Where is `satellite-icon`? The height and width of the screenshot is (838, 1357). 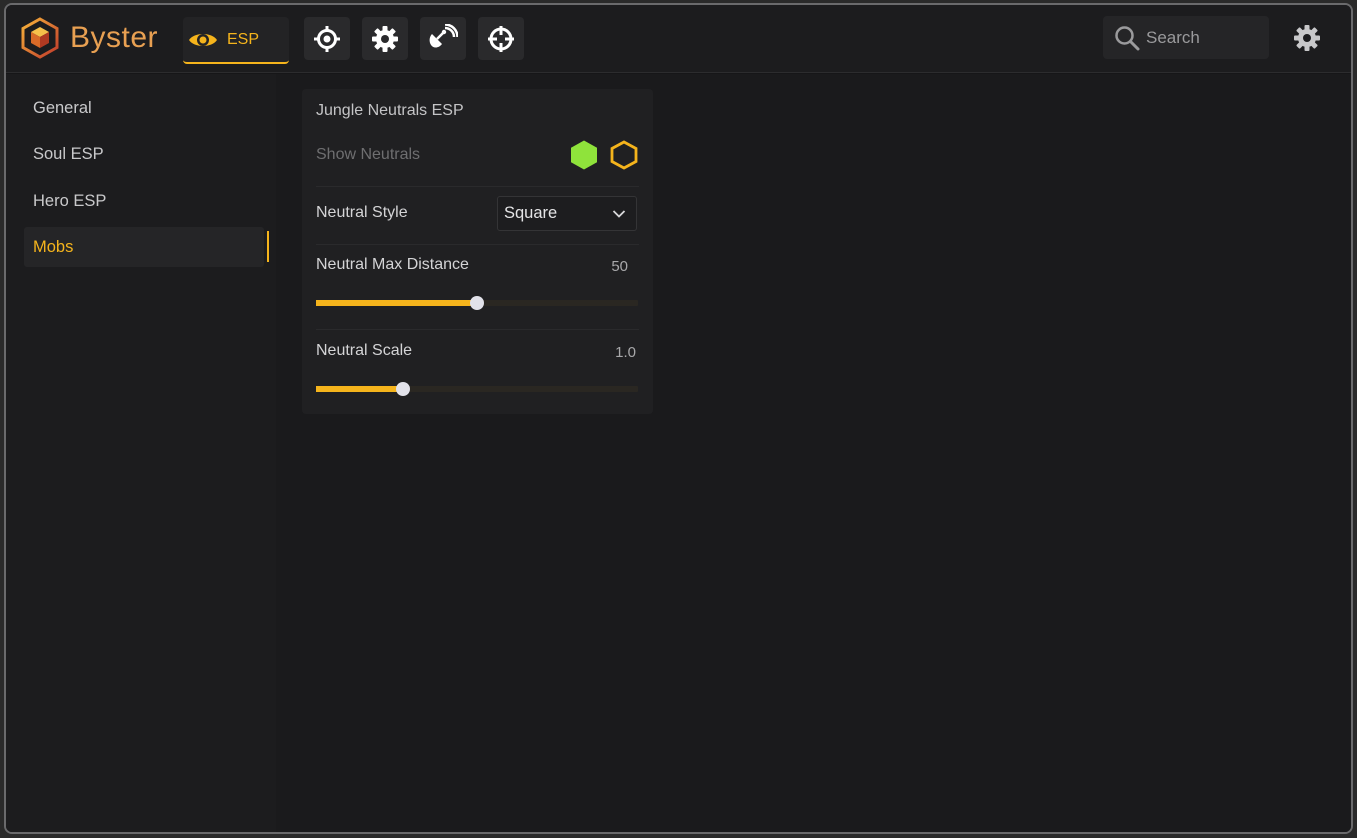
satellite-icon is located at coordinates (443, 35).